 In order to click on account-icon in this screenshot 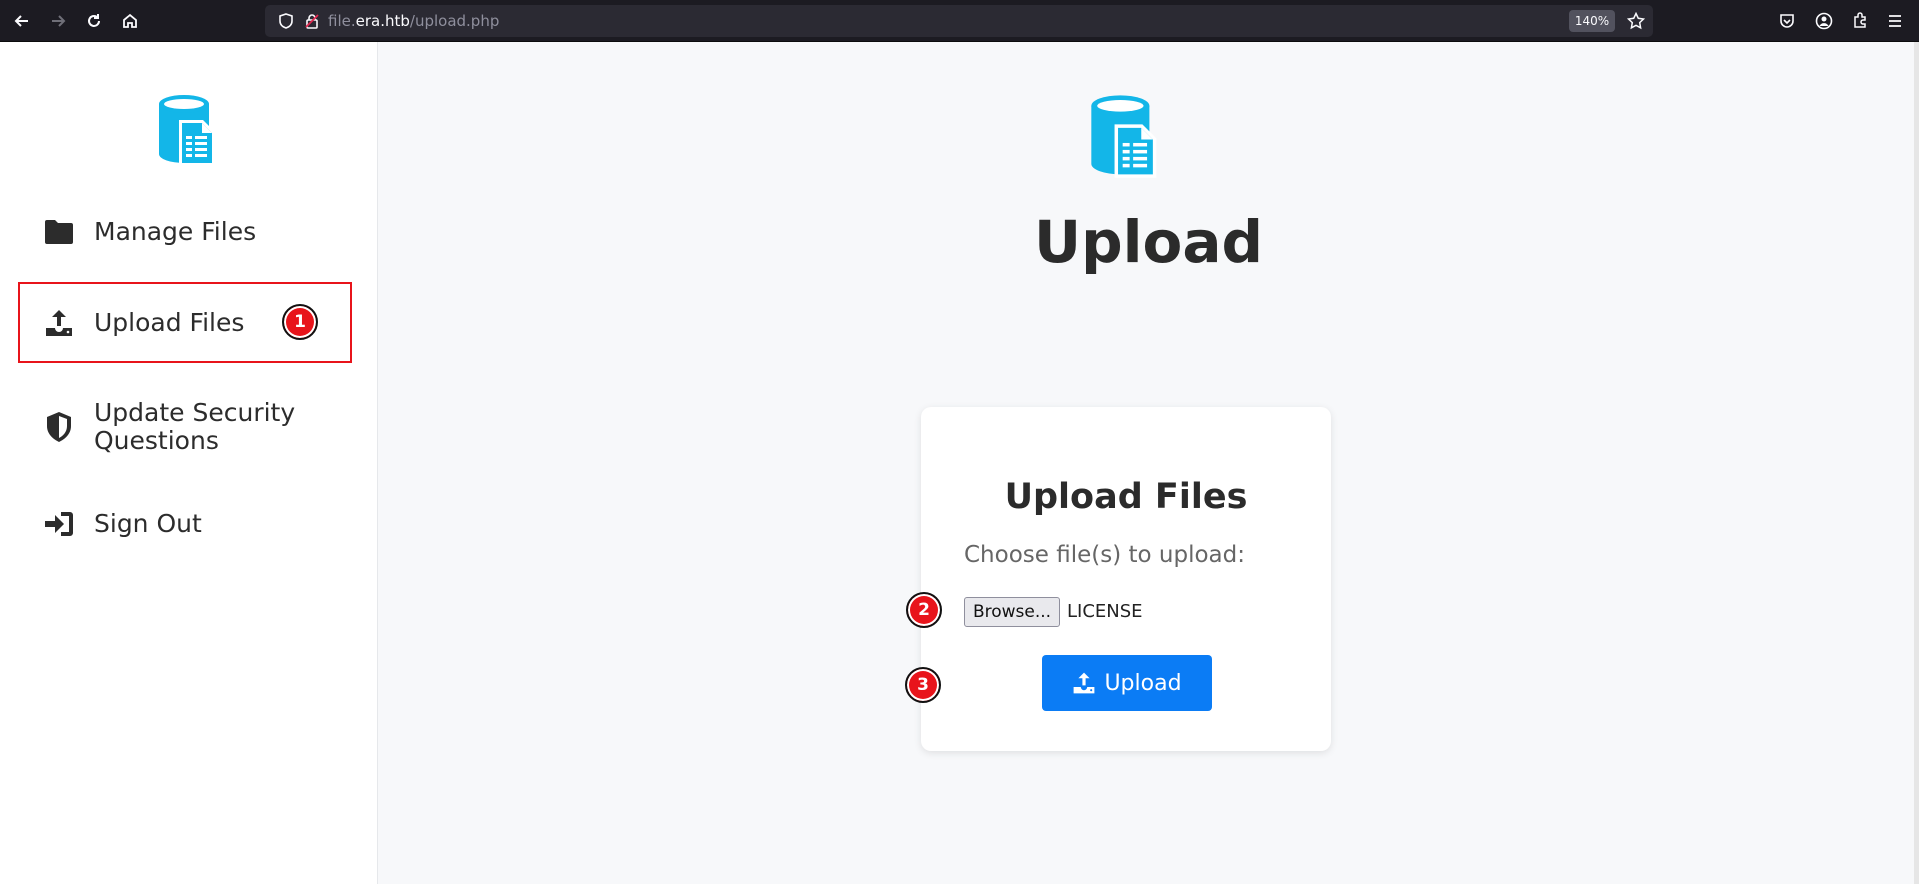, I will do `click(1824, 21)`.